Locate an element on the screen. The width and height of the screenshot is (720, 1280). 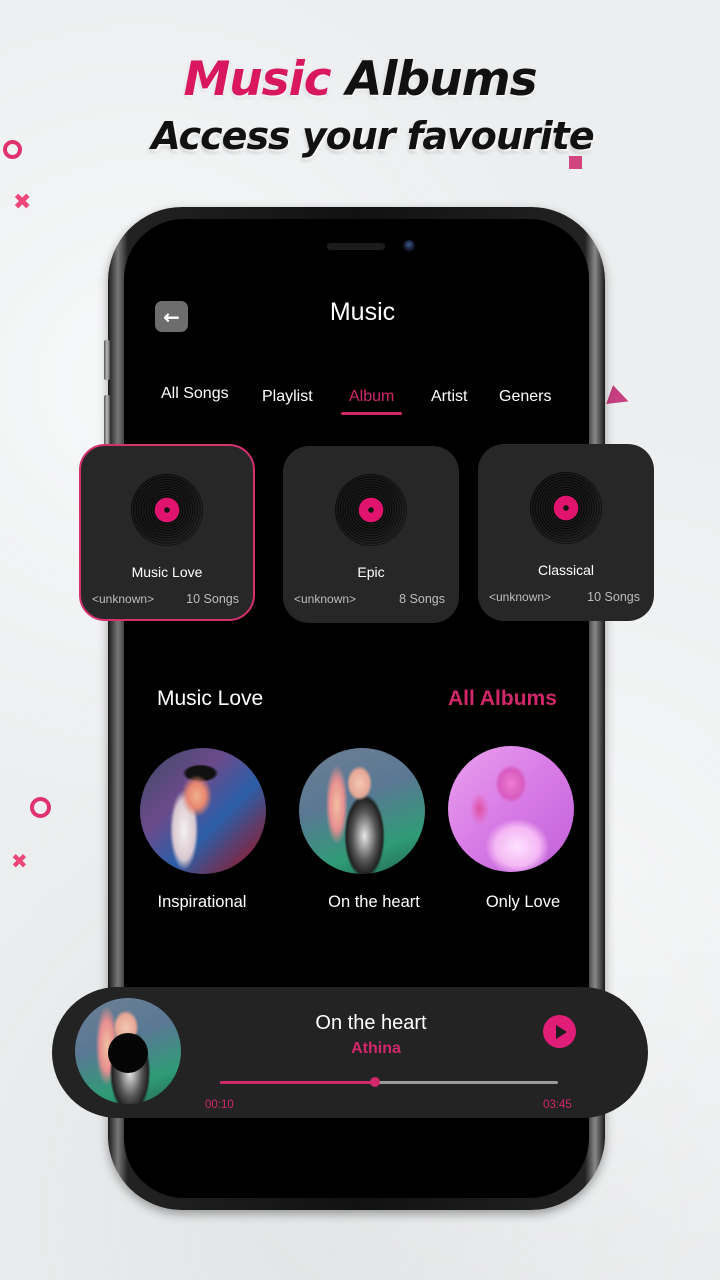
back-button: ← is located at coordinates (171, 316).